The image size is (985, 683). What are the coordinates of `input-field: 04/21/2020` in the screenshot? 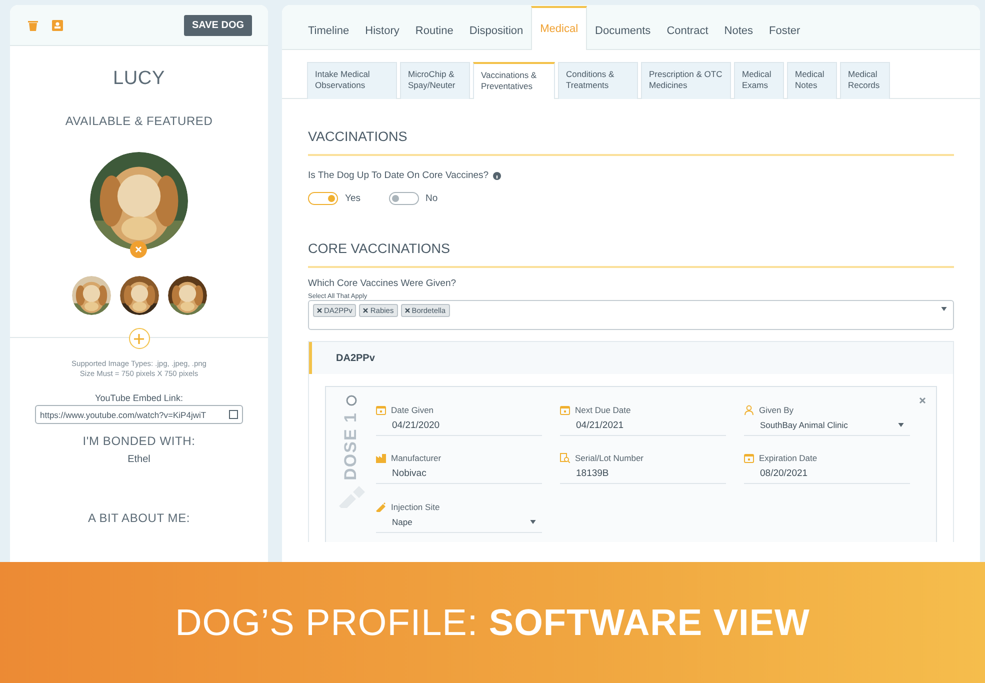 It's located at (459, 425).